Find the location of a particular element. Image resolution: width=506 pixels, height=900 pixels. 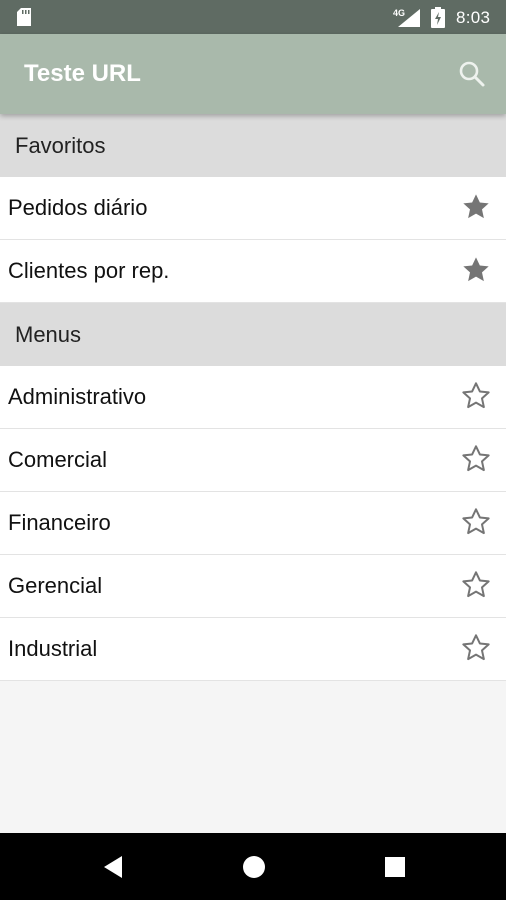

signal-icon is located at coordinates (409, 18).